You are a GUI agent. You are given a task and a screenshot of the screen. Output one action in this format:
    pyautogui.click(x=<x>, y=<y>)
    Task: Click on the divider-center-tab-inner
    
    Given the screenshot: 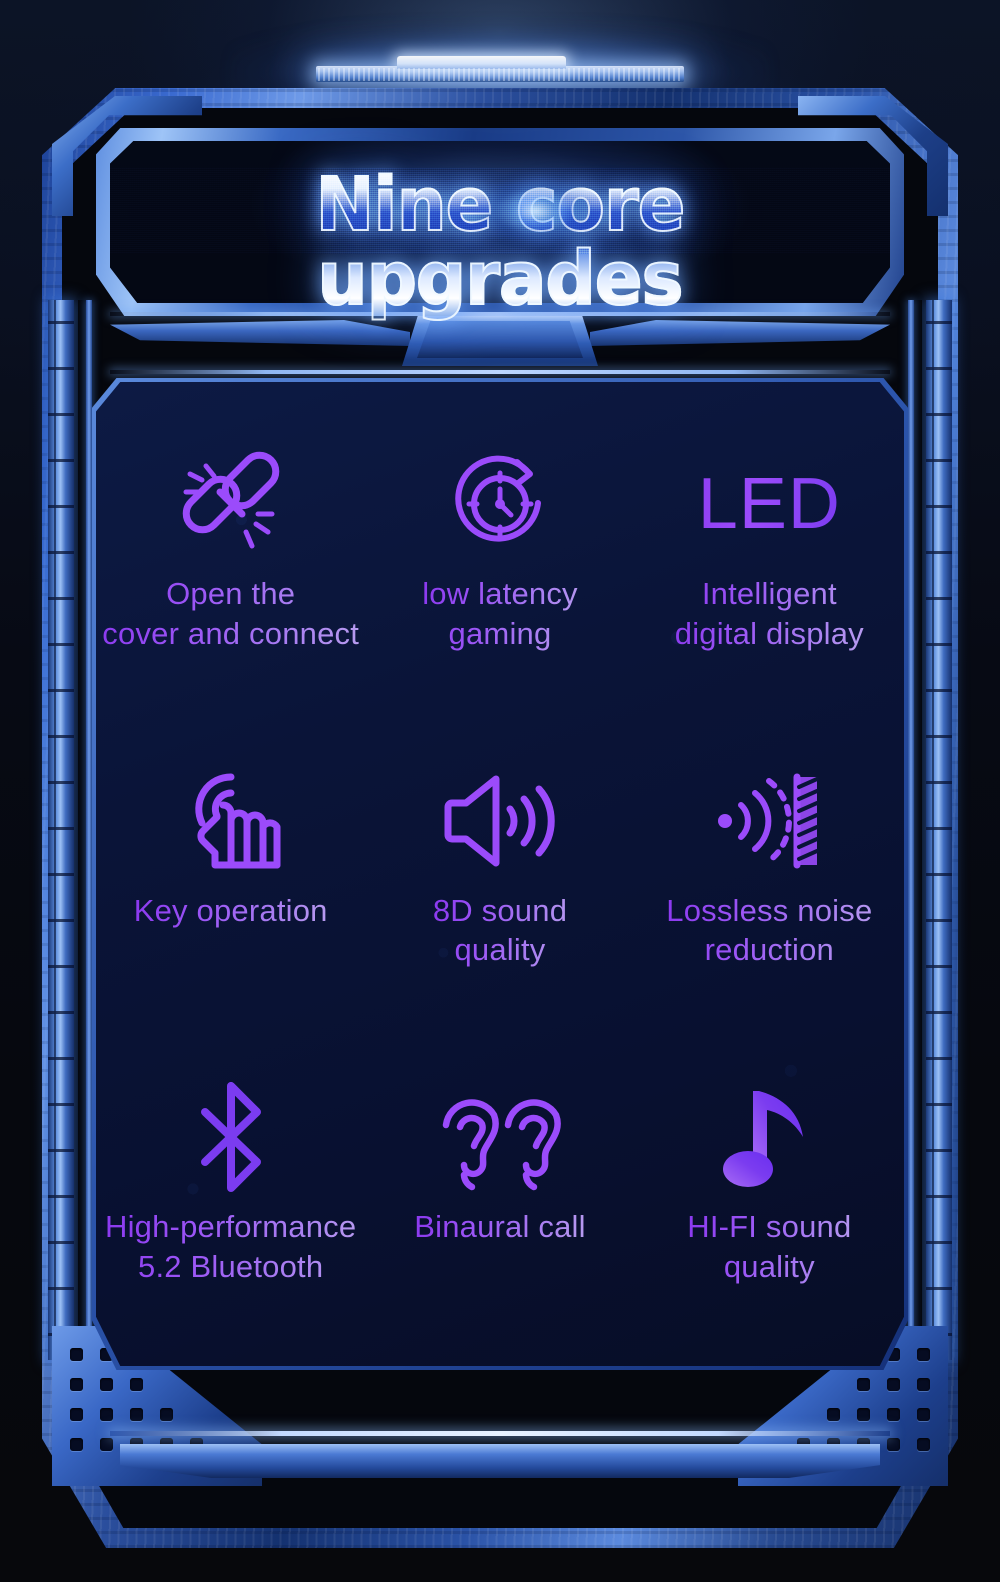 What is the action you would take?
    pyautogui.click(x=500, y=339)
    